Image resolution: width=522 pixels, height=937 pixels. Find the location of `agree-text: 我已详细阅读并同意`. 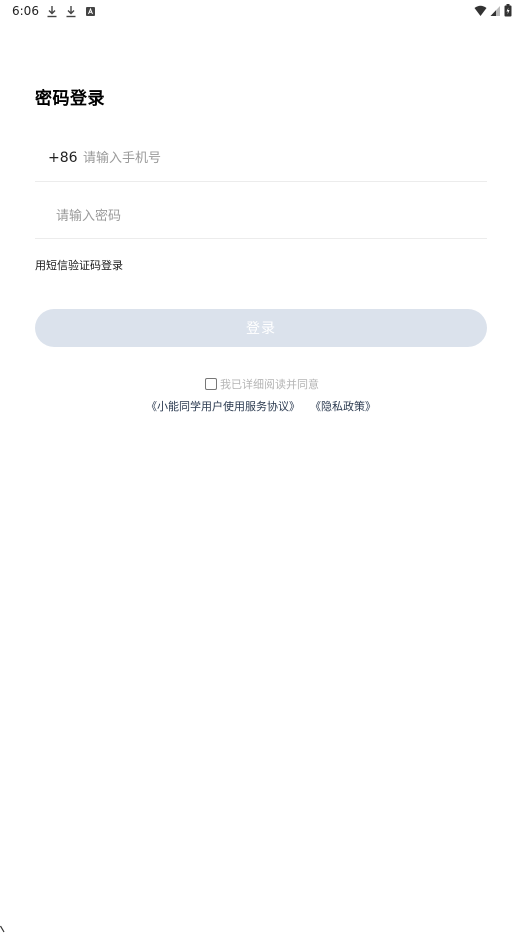

agree-text: 我已详细阅读并同意 is located at coordinates (269, 384).